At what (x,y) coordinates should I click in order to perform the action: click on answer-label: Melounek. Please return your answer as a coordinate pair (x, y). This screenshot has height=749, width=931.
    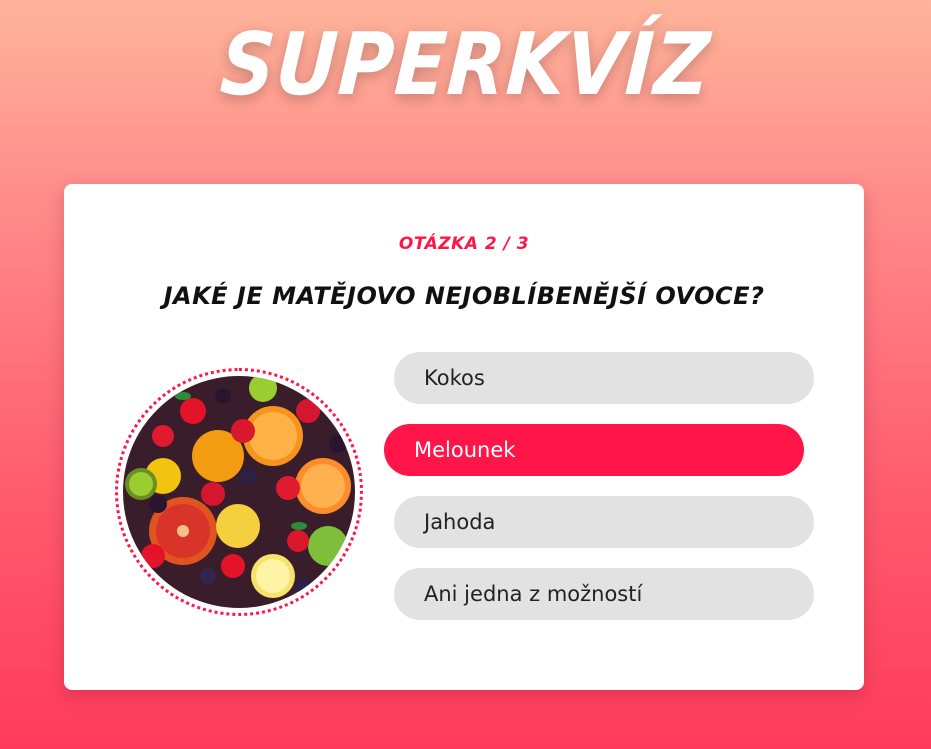
    Looking at the image, I should click on (465, 450).